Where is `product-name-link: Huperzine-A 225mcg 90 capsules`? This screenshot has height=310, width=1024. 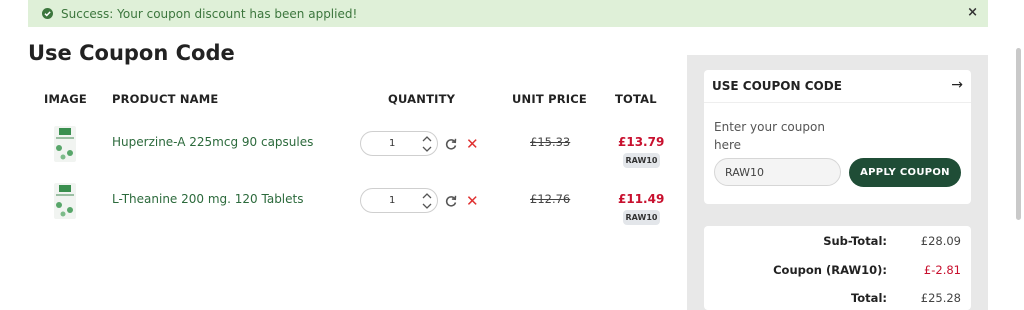
product-name-link: Huperzine-A 225mcg 90 capsules is located at coordinates (212, 142).